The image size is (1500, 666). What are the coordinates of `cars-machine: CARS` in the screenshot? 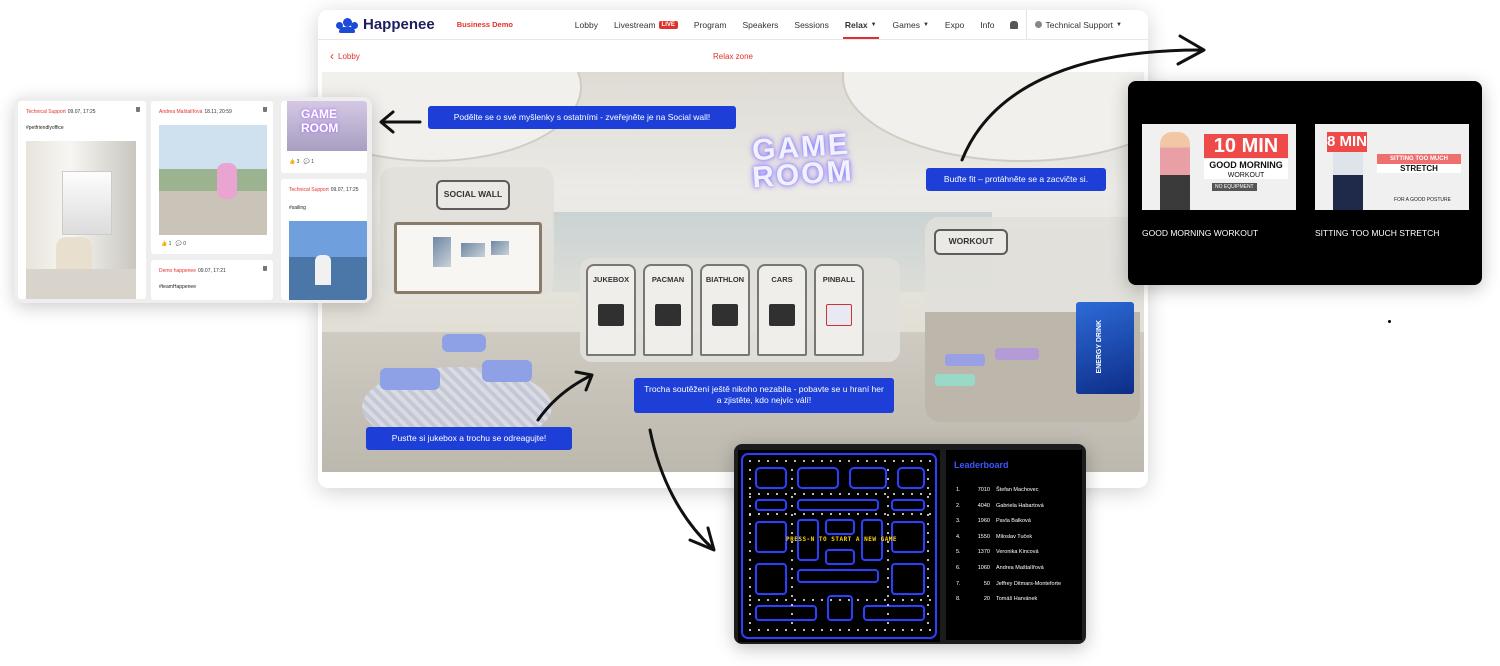 It's located at (782, 310).